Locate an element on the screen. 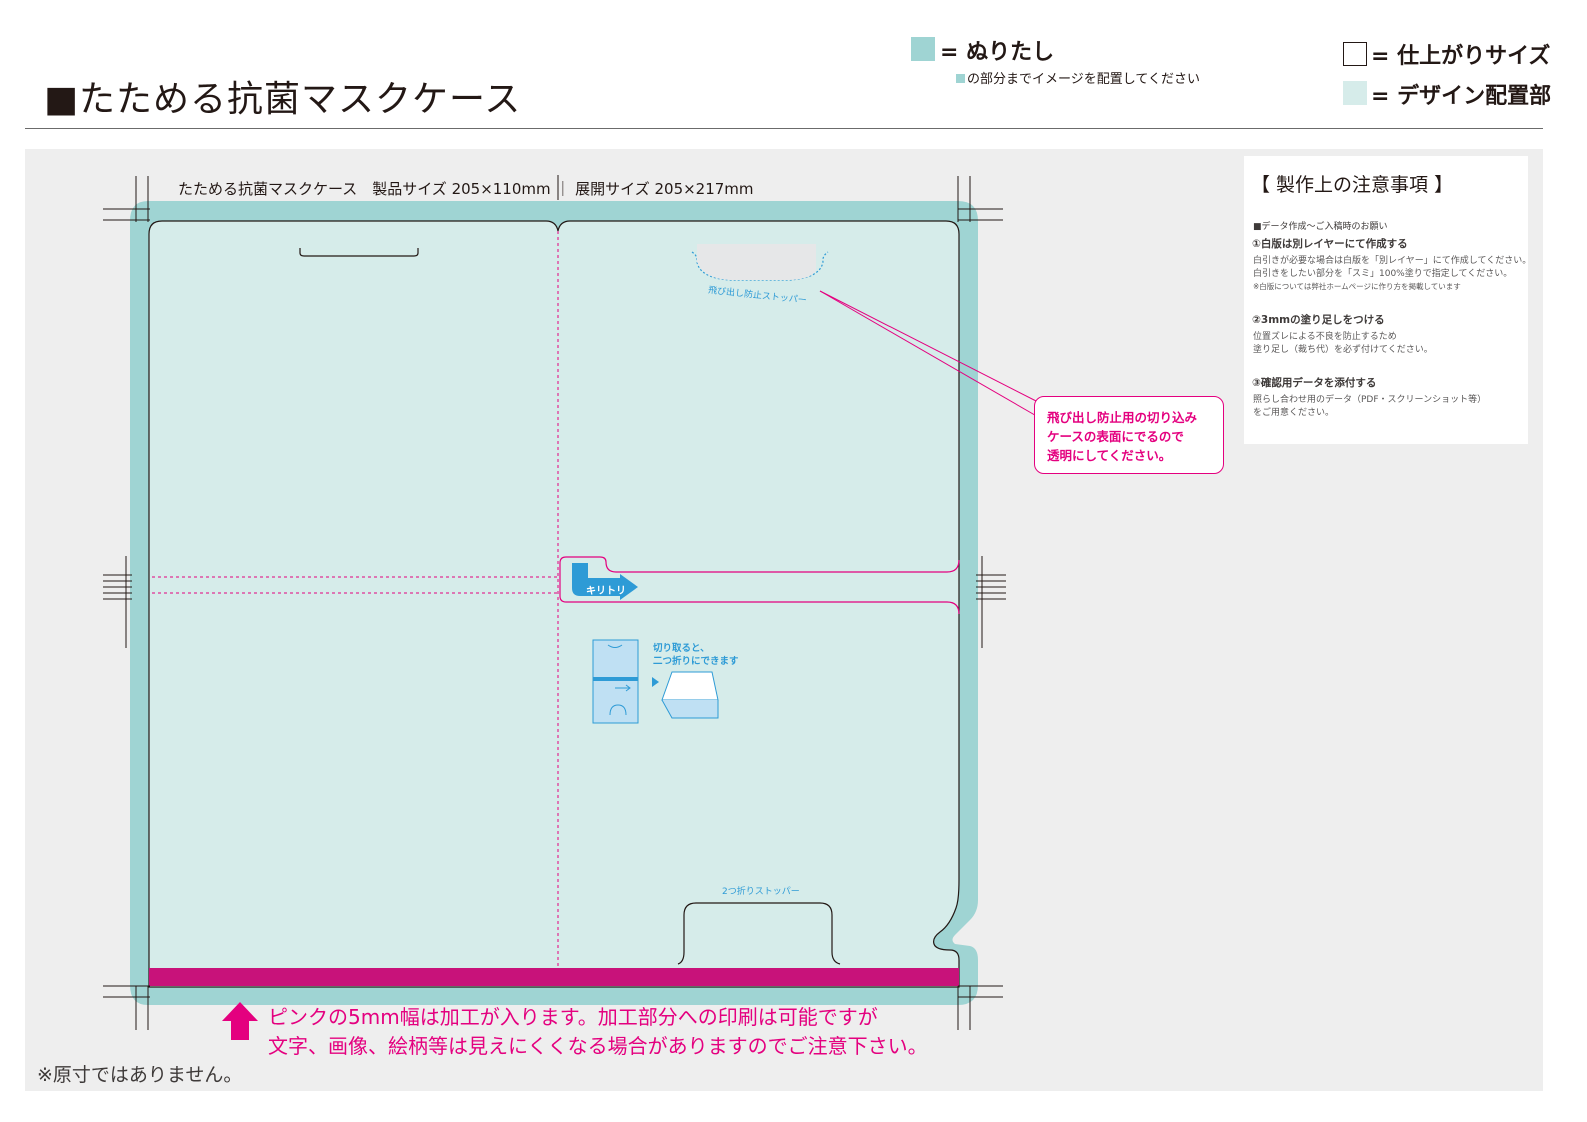 This screenshot has width=1587, height=1122. callout-line1: 飛び出し防止用の切り込み is located at coordinates (1122, 417).